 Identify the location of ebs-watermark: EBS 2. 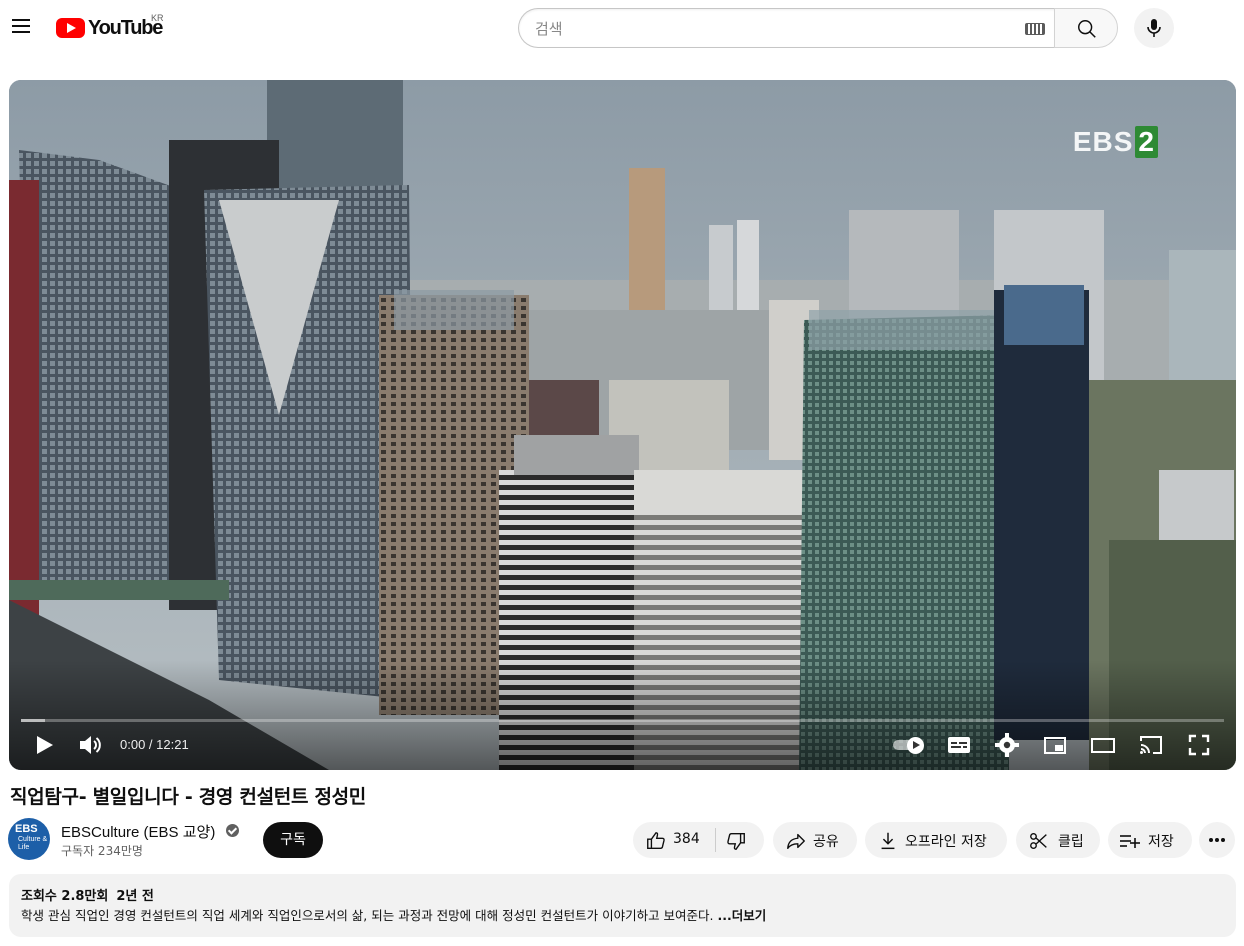
(1115, 142).